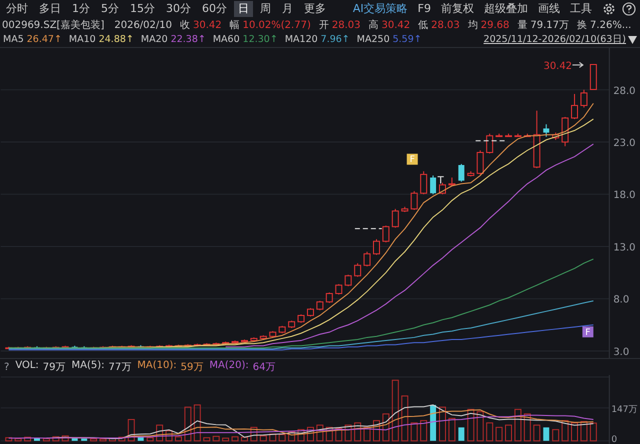  I want to click on axis-label: 147万, so click(624, 410).